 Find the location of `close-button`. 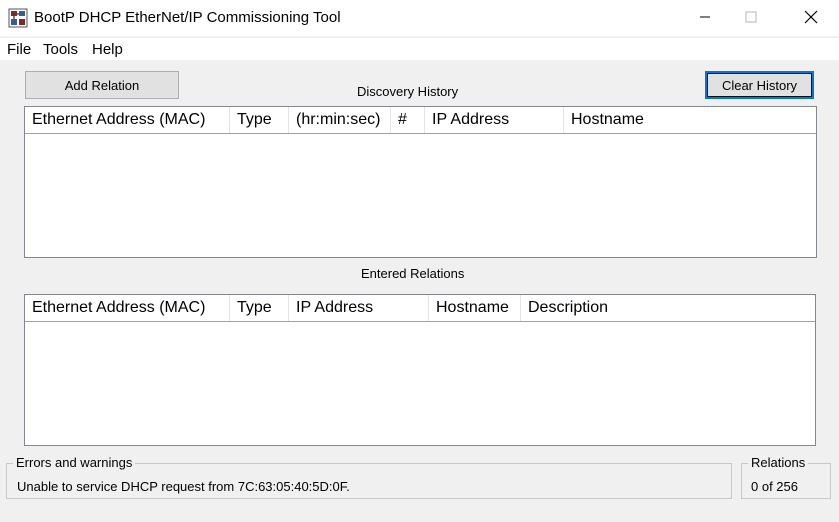

close-button is located at coordinates (811, 17).